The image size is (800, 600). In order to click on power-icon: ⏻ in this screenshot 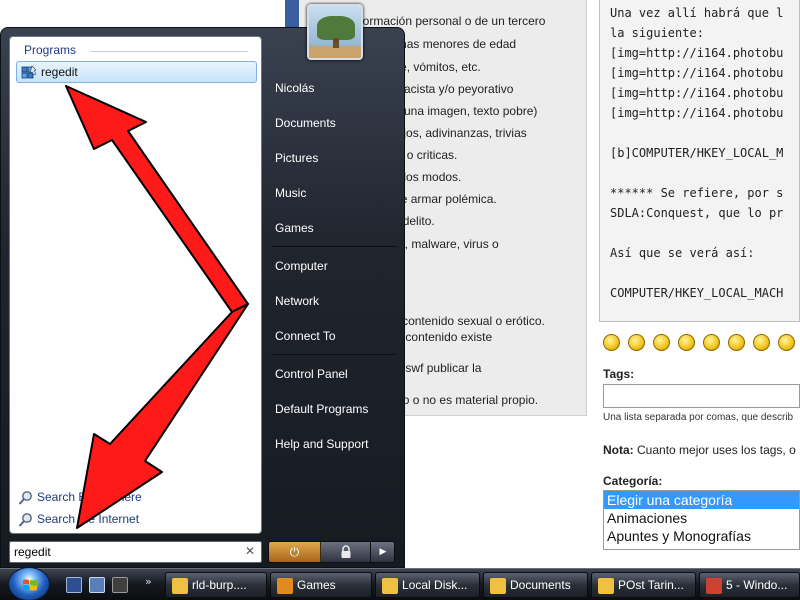, I will do `click(294, 552)`.